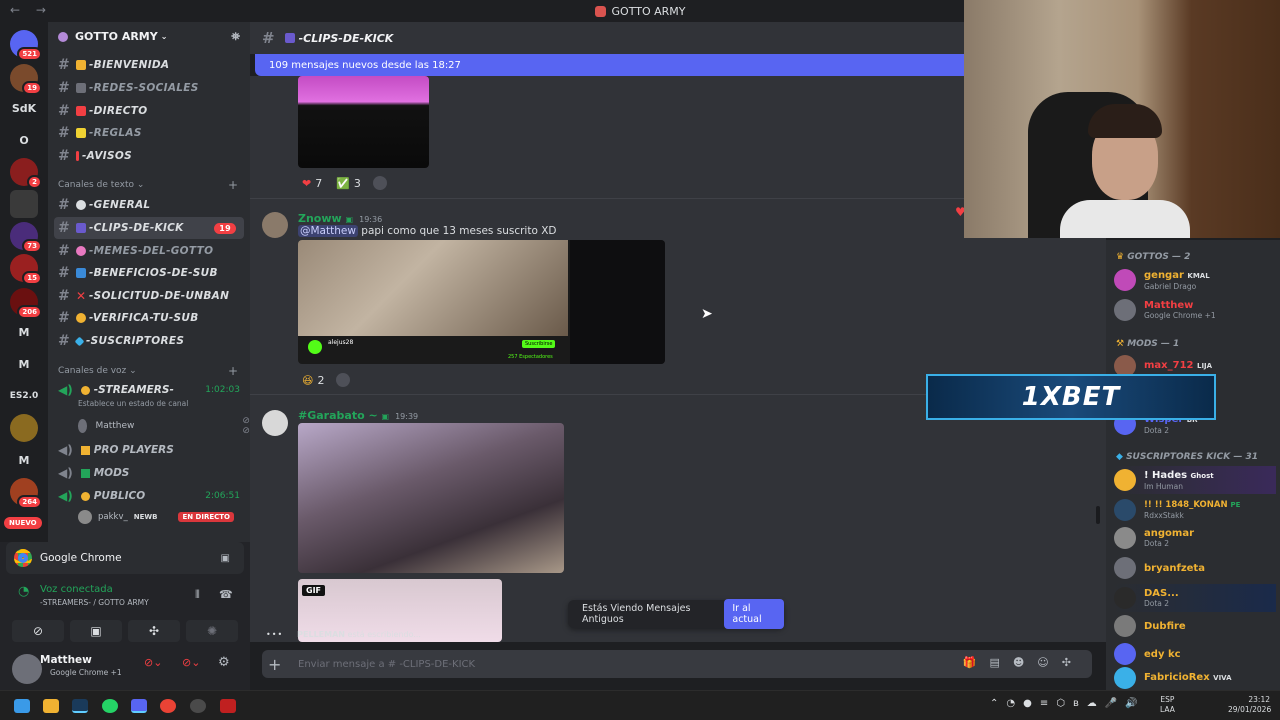 This screenshot has width=1280, height=720. What do you see at coordinates (358, 415) in the screenshot?
I see `message-author: #Garabato ~ ▣ 19:39` at bounding box center [358, 415].